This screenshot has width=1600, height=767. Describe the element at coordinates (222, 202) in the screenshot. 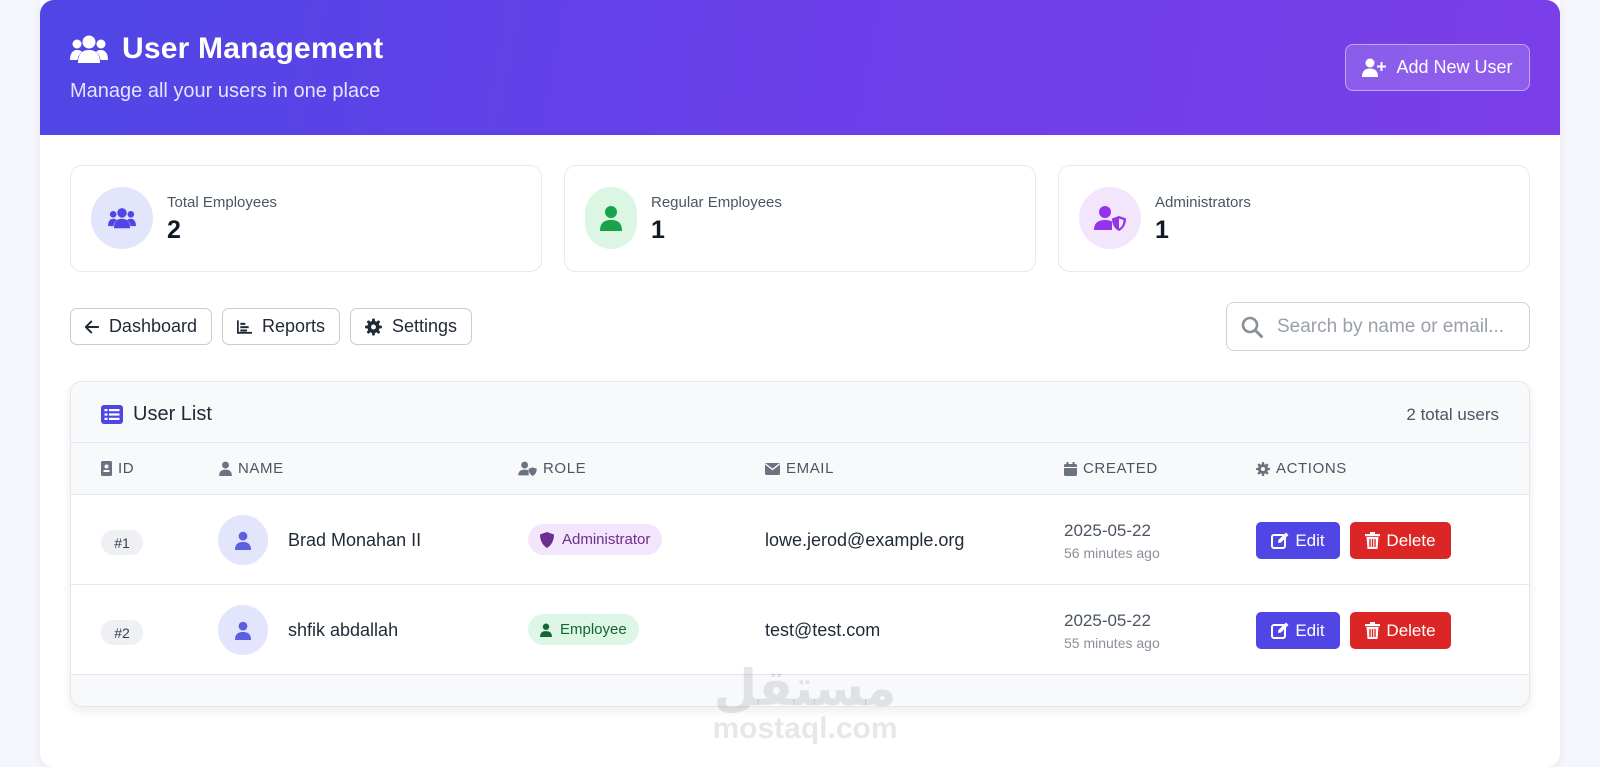

I see `stat-label: Total Employees` at that location.